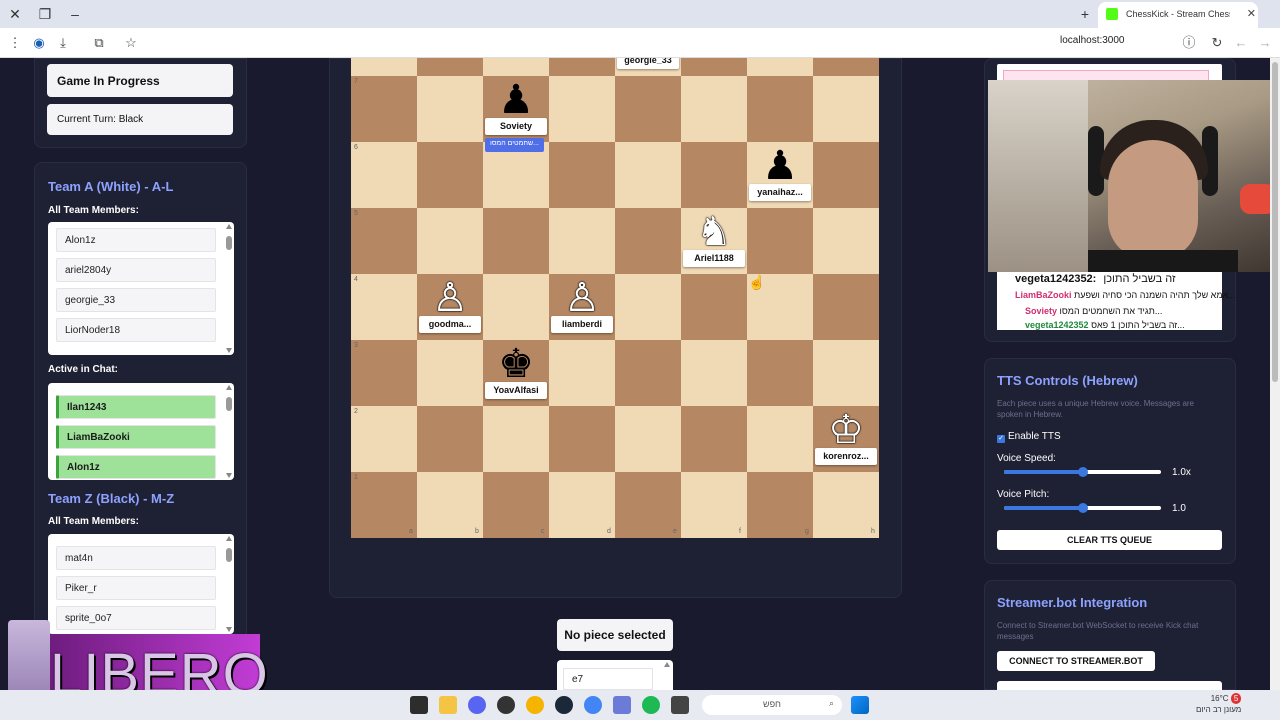  Describe the element at coordinates (136, 588) in the screenshot. I see `list-item: Piker_r` at that location.